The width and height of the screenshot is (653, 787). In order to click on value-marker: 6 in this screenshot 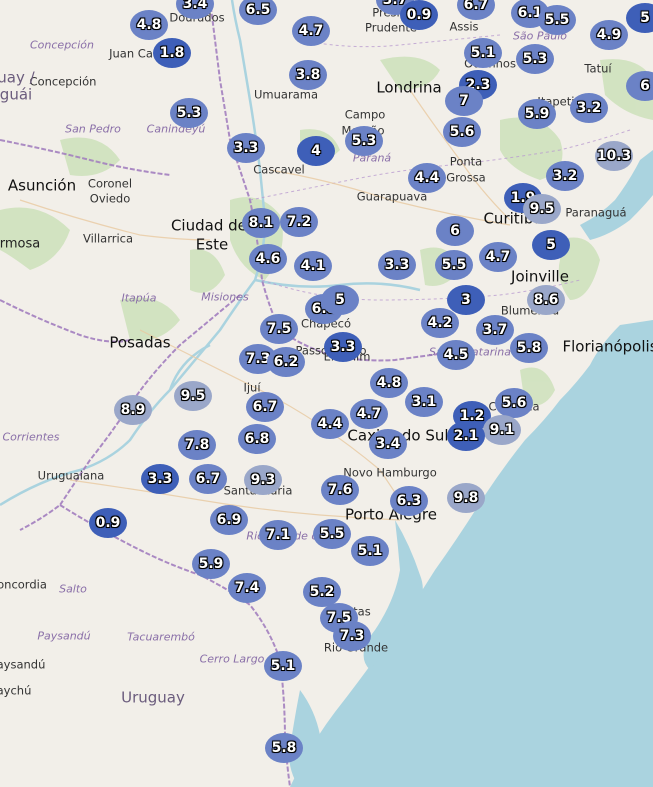, I will do `click(455, 231)`.